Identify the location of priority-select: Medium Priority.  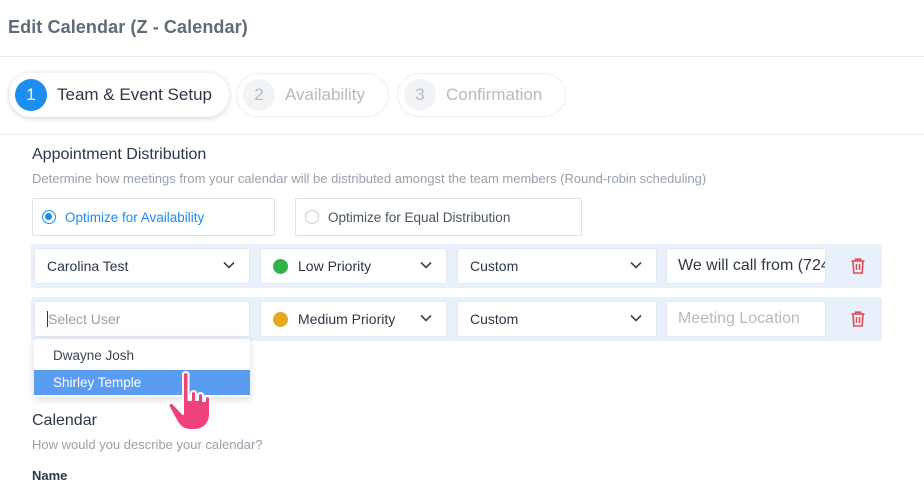
(353, 319).